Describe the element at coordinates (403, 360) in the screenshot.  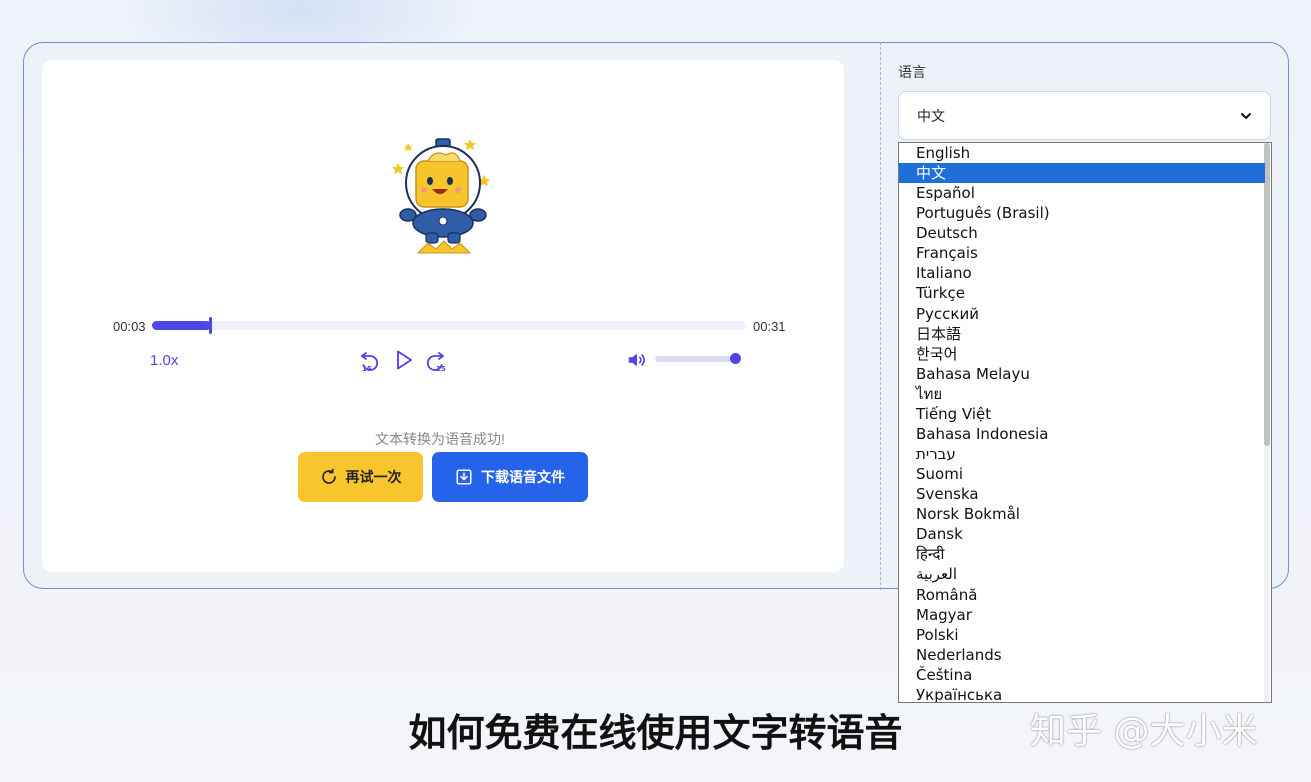
I see `play-icon` at that location.